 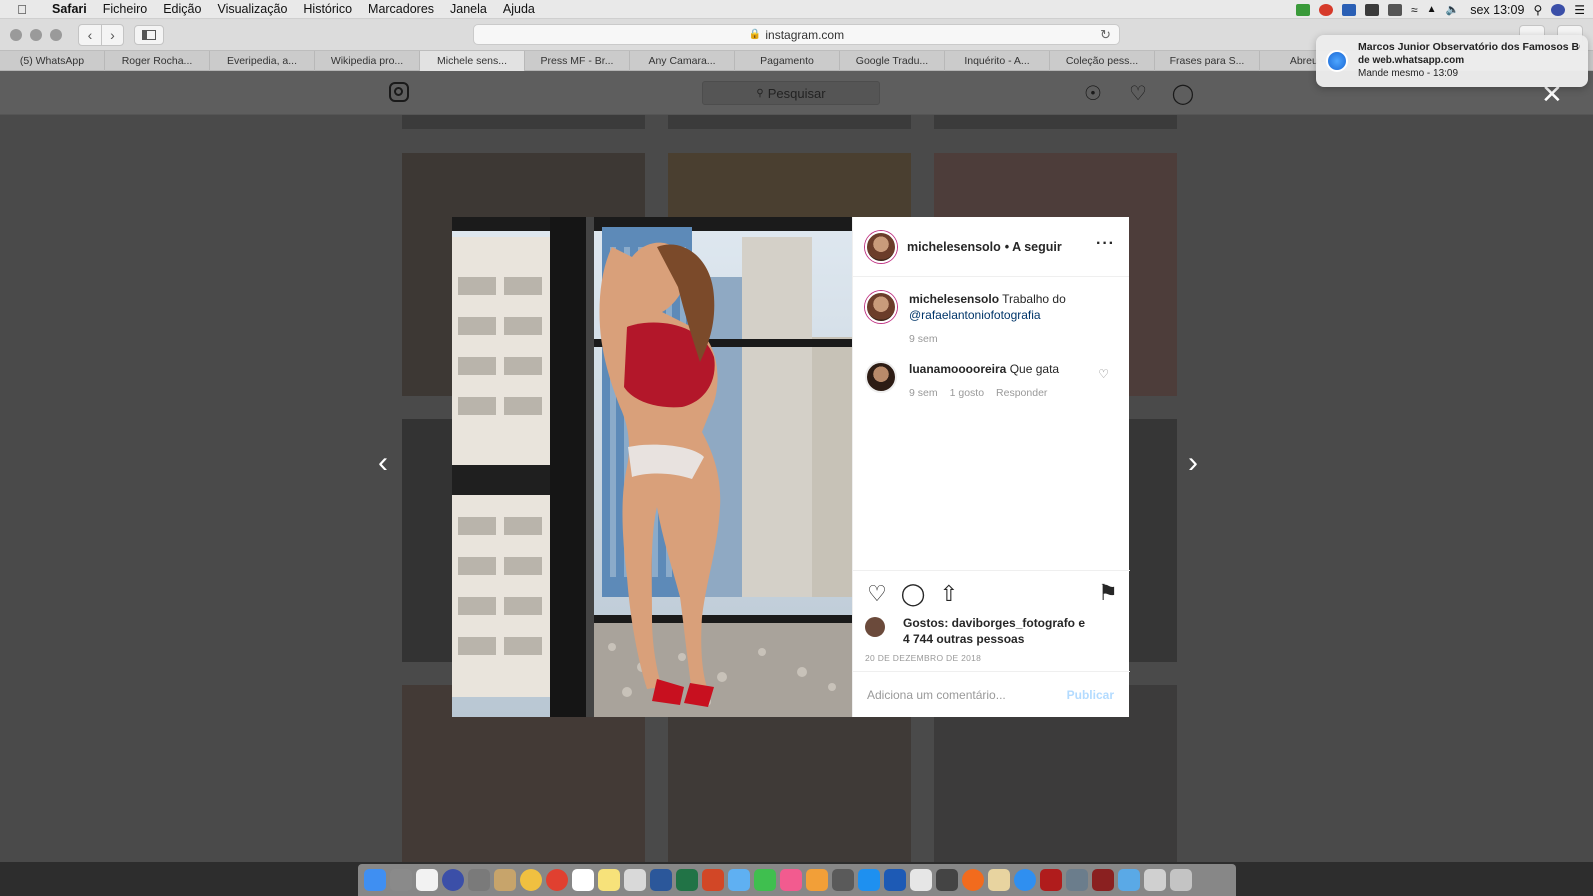 What do you see at coordinates (468, 9) in the screenshot?
I see `menu-janela: Janela` at bounding box center [468, 9].